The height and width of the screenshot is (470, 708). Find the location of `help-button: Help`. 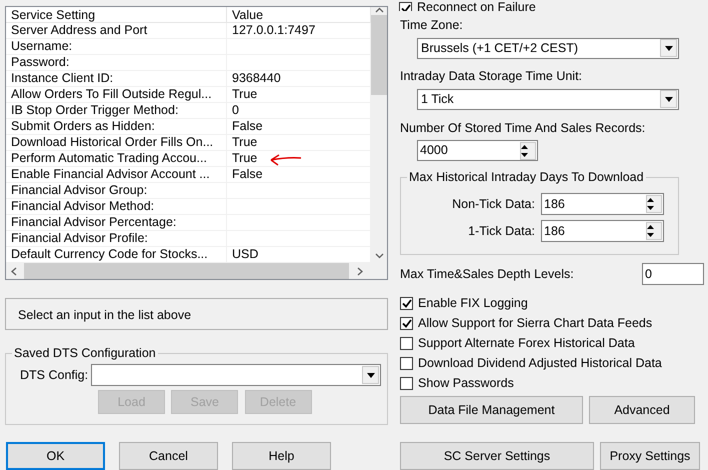

help-button: Help is located at coordinates (281, 456).